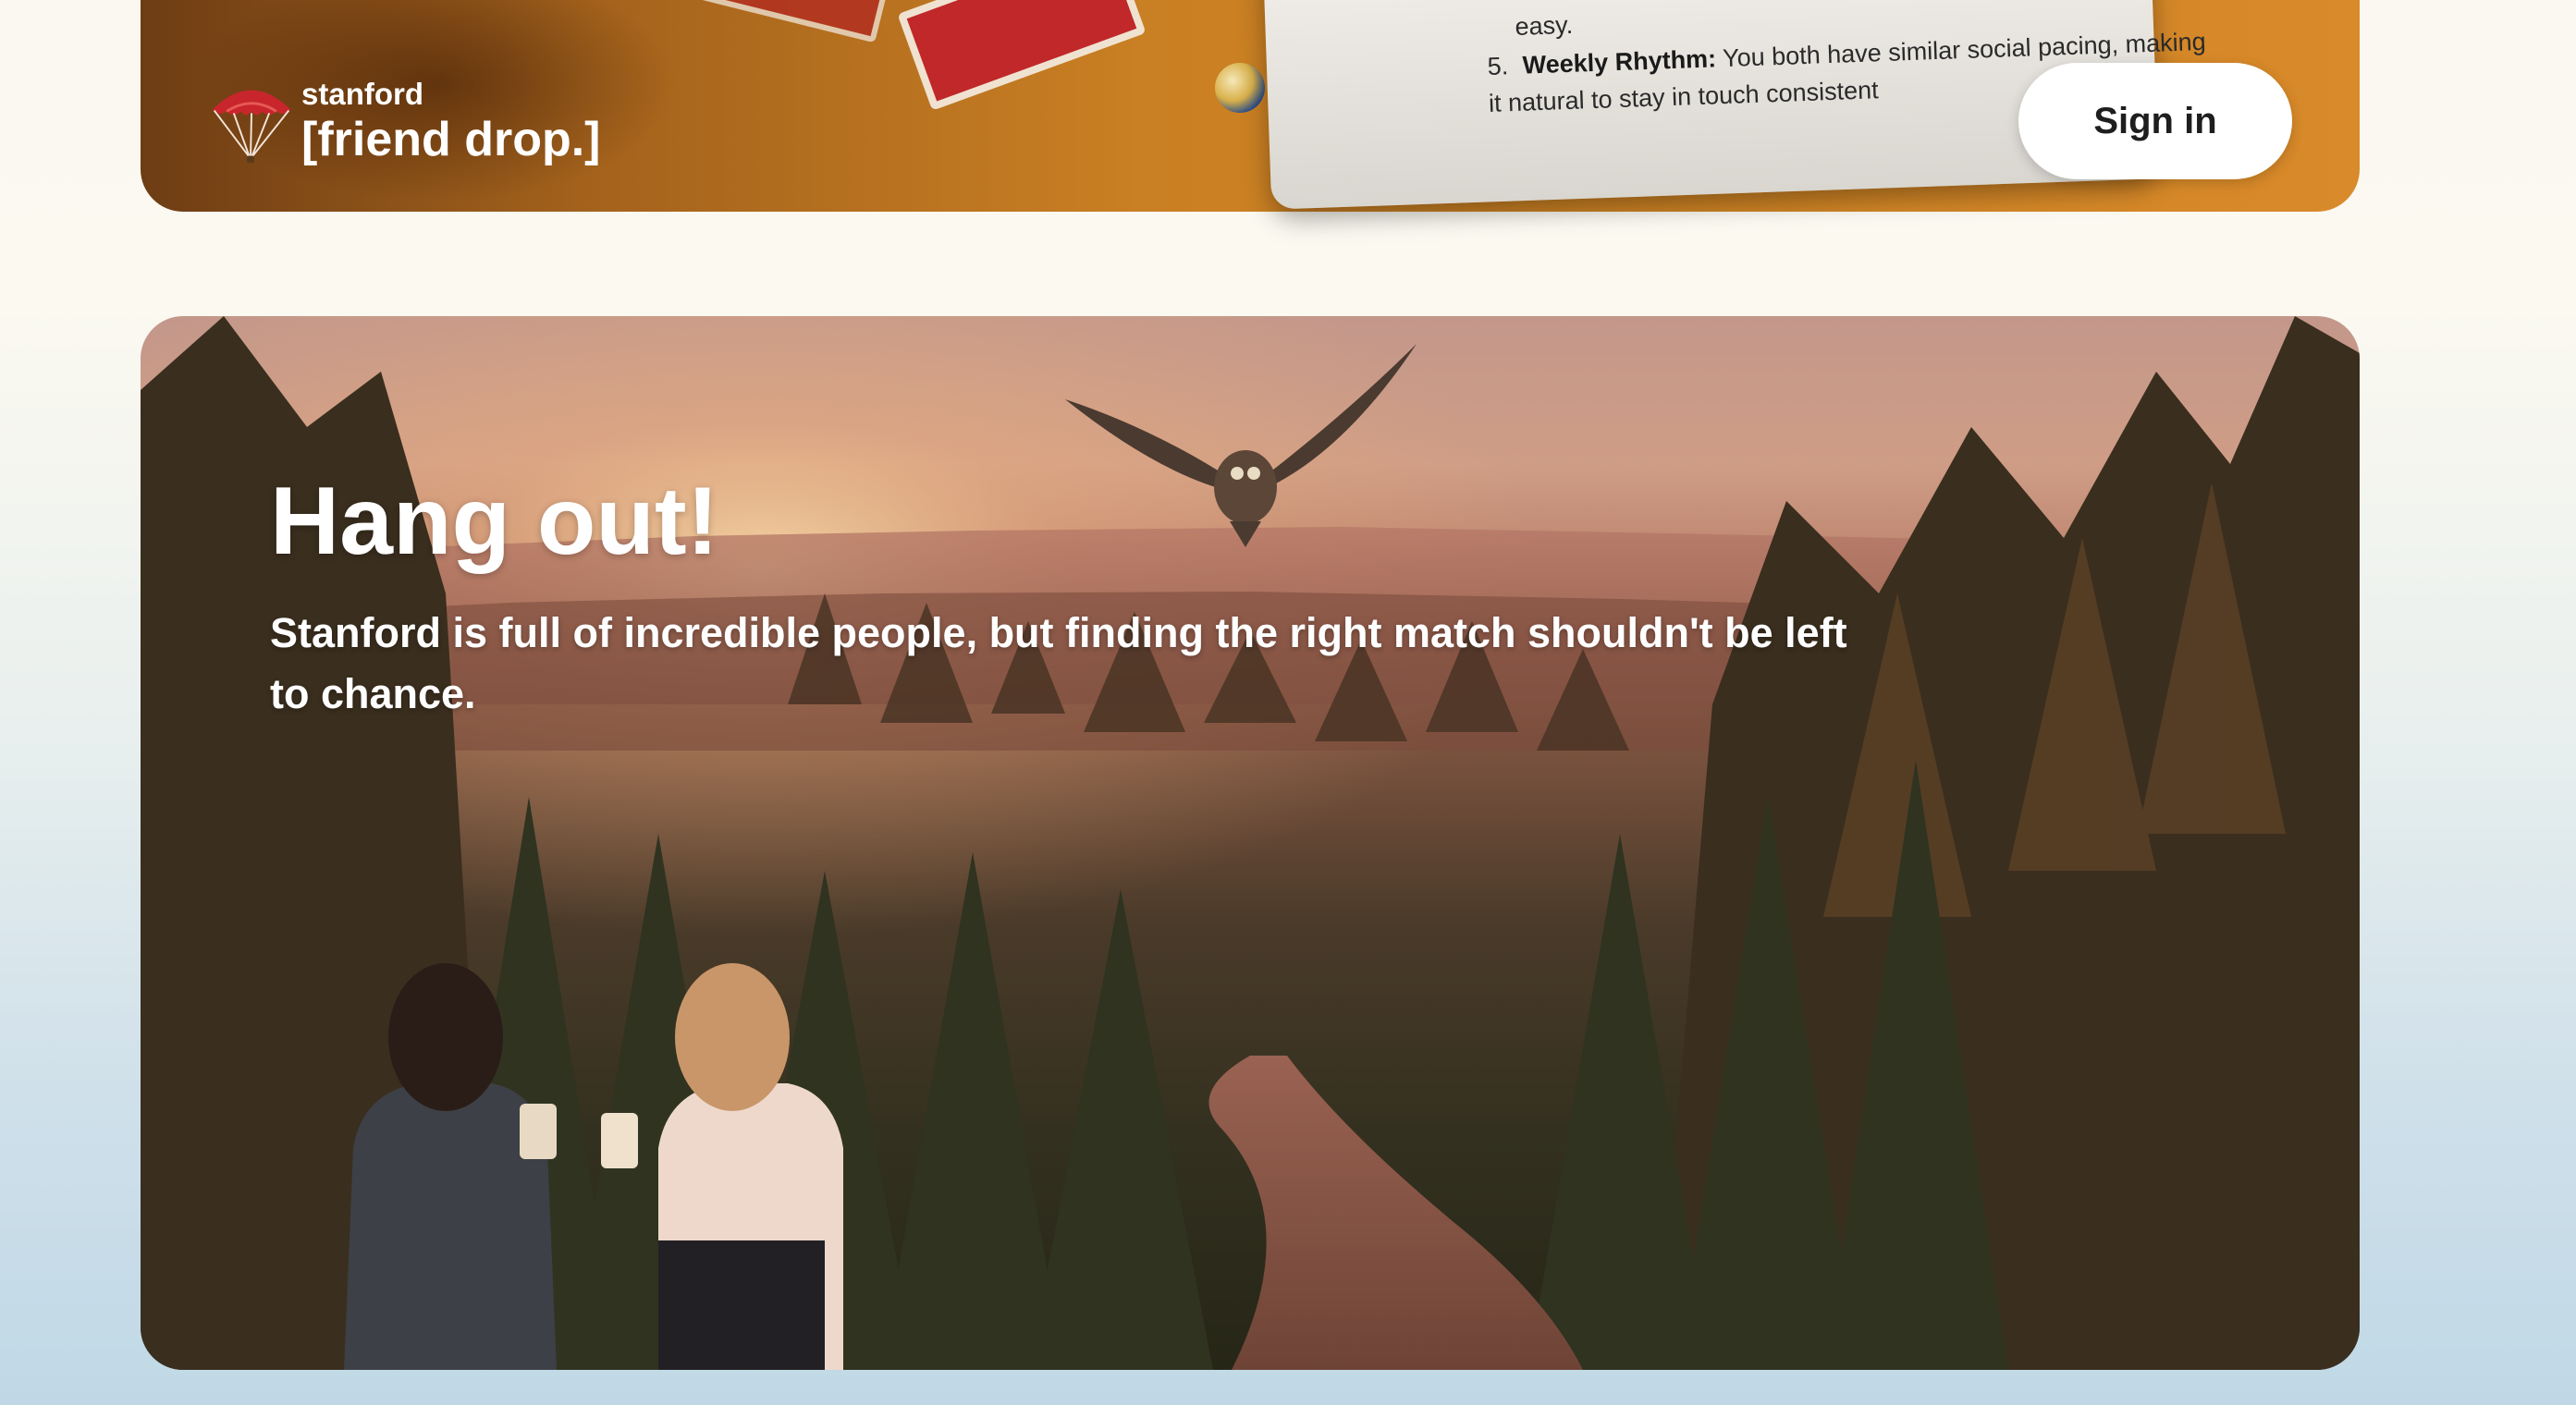 Image resolution: width=2576 pixels, height=1405 pixels. I want to click on parachute-icon, so click(252, 127).